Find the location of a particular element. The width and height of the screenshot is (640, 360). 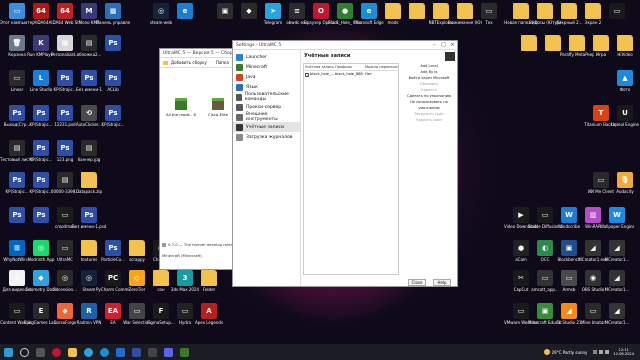

desktop-icon-label: Панель управления is located at coordinates (113, 22).